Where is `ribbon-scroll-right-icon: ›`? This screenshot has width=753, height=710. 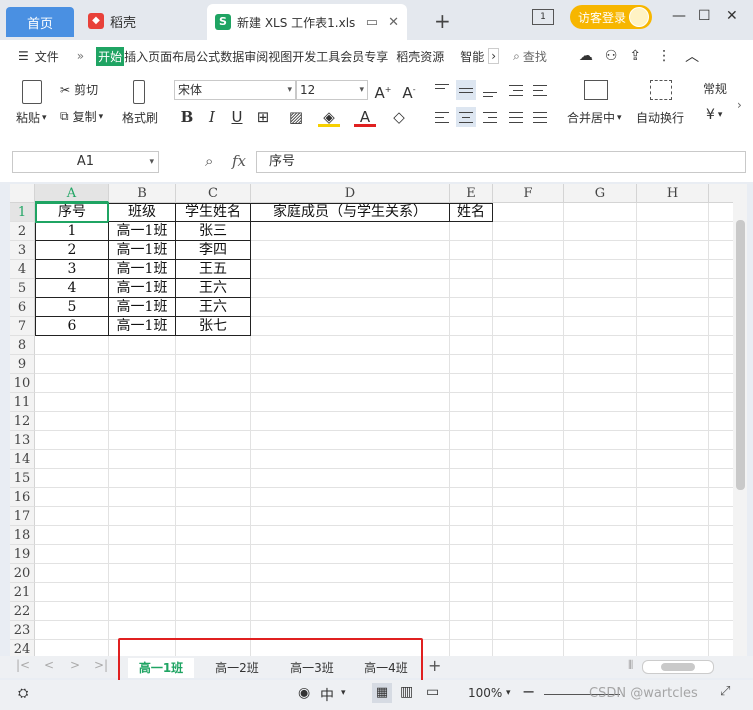 ribbon-scroll-right-icon: › is located at coordinates (739, 105).